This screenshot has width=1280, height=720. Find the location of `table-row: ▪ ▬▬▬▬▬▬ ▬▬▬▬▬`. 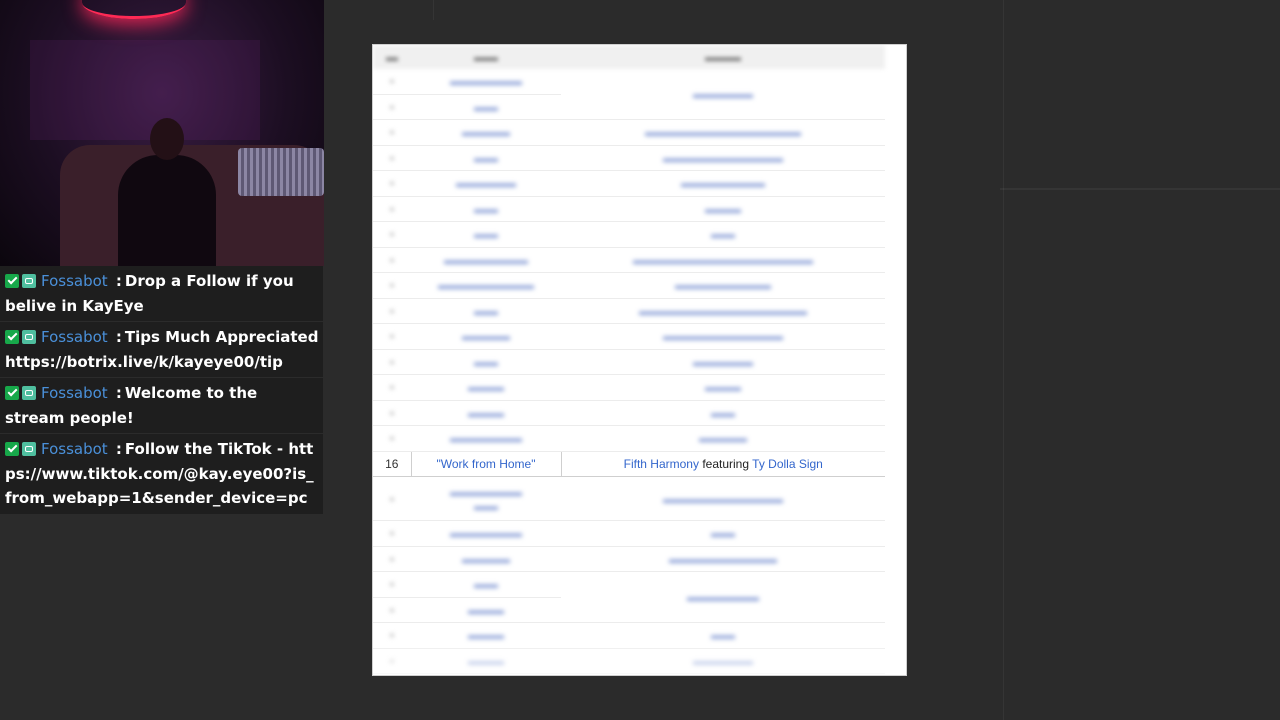

table-row: ▪ ▬▬▬▬▬▬ ▬▬▬▬▬ is located at coordinates (629, 94).